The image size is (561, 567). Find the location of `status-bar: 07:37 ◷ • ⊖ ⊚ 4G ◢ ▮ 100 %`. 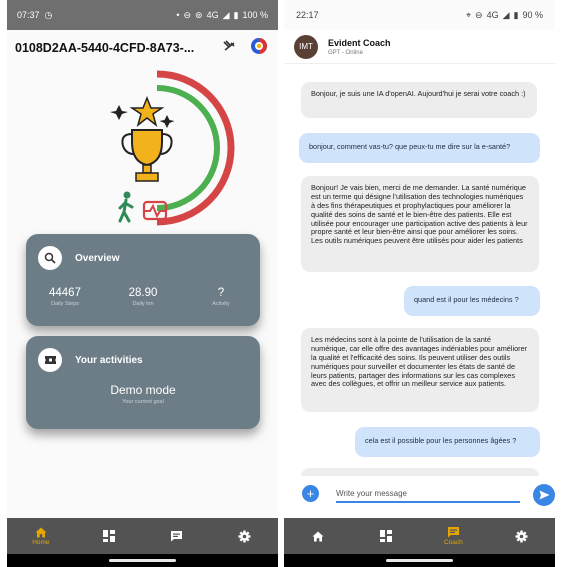

status-bar: 07:37 ◷ • ⊖ ⊚ 4G ◢ ▮ 100 % is located at coordinates (142, 15).